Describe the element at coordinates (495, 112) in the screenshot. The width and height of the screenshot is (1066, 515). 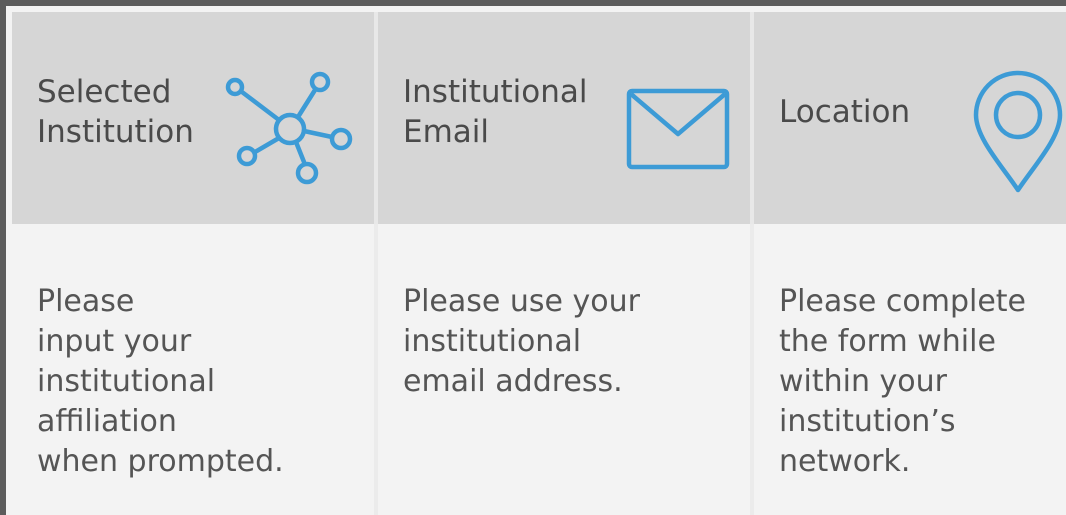
I see `column-title-institutional-email: Institutional Email` at that location.